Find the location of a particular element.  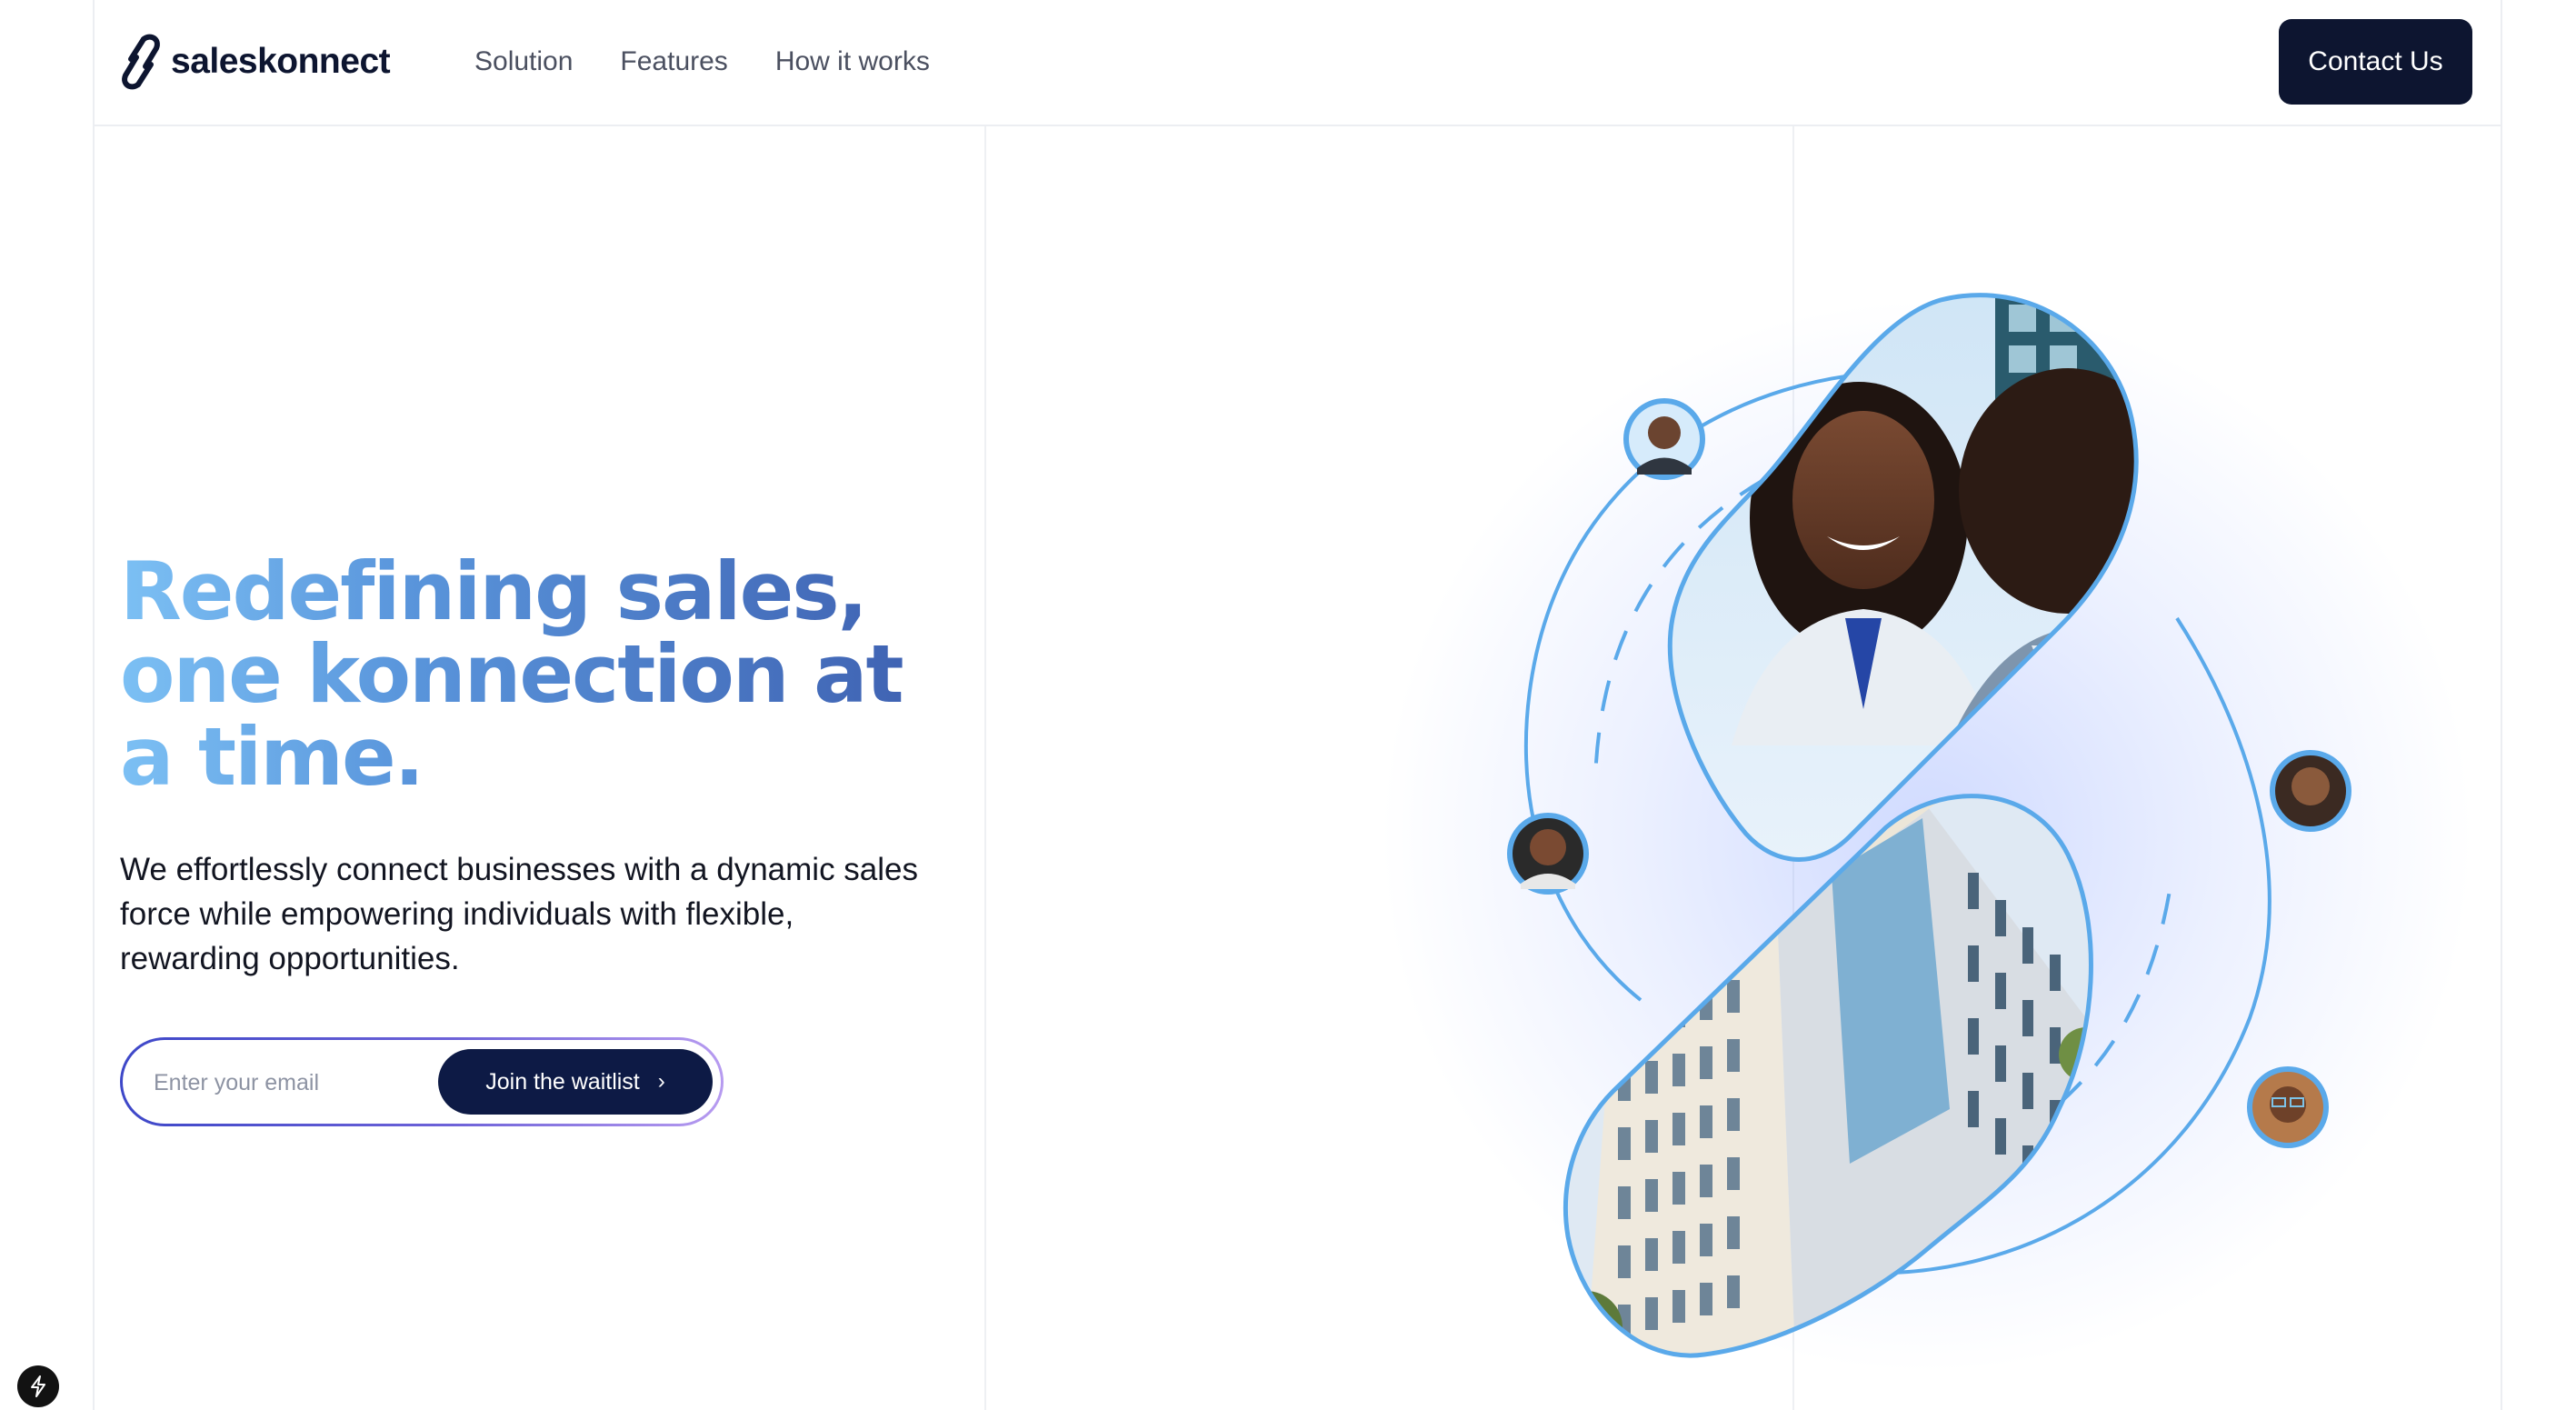

lightning-icon is located at coordinates (38, 1386).